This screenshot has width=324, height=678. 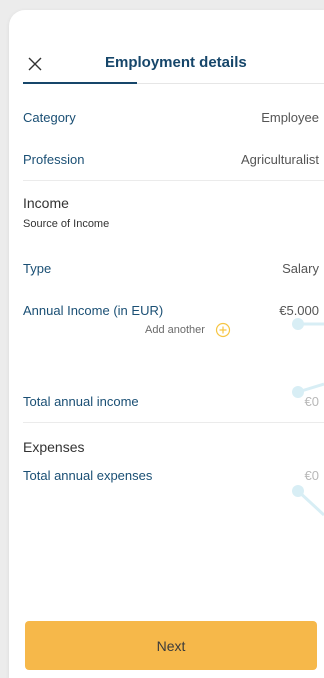 What do you see at coordinates (176, 62) in the screenshot?
I see `page-title: Employment details` at bounding box center [176, 62].